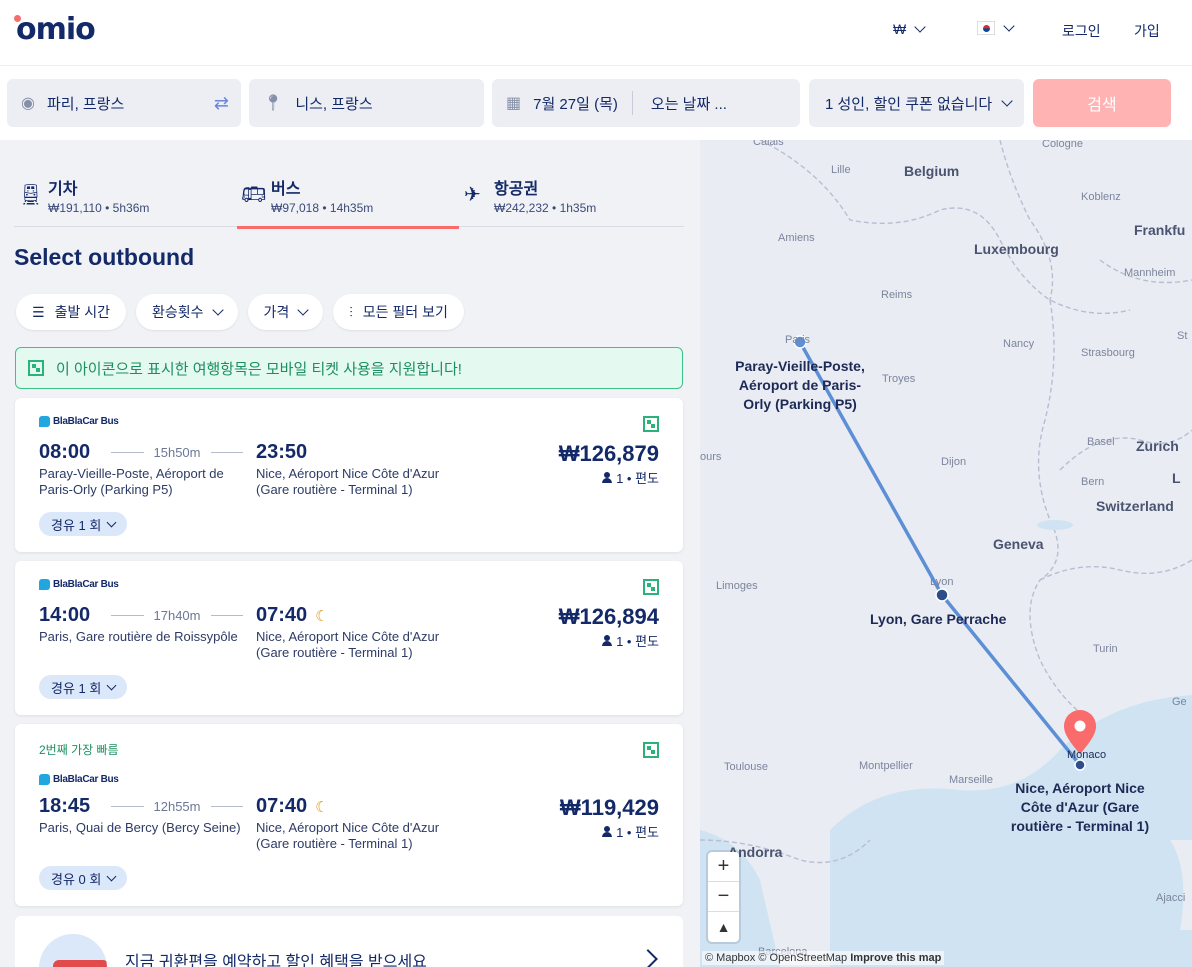 The width and height of the screenshot is (1192, 967). Describe the element at coordinates (1102, 103) in the screenshot. I see `search-button: 검색` at that location.